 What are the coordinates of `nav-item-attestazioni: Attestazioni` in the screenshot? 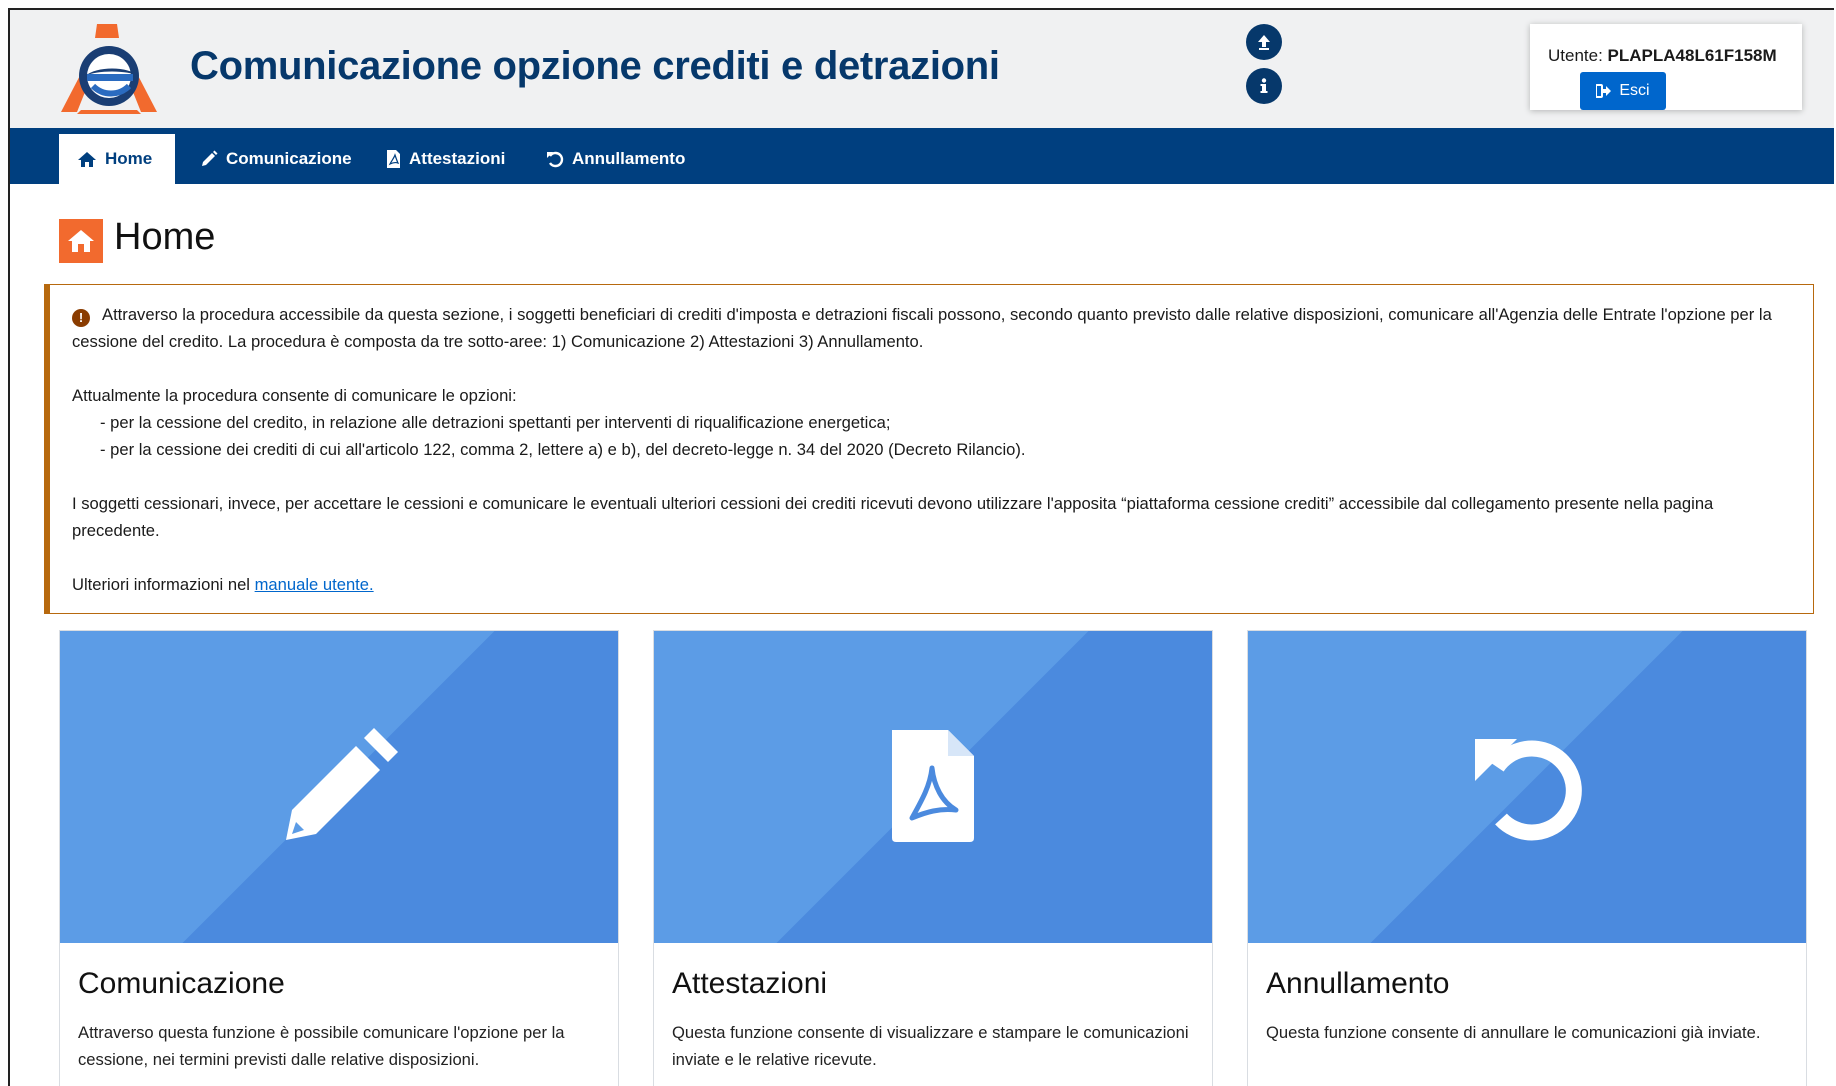 It's located at (445, 159).